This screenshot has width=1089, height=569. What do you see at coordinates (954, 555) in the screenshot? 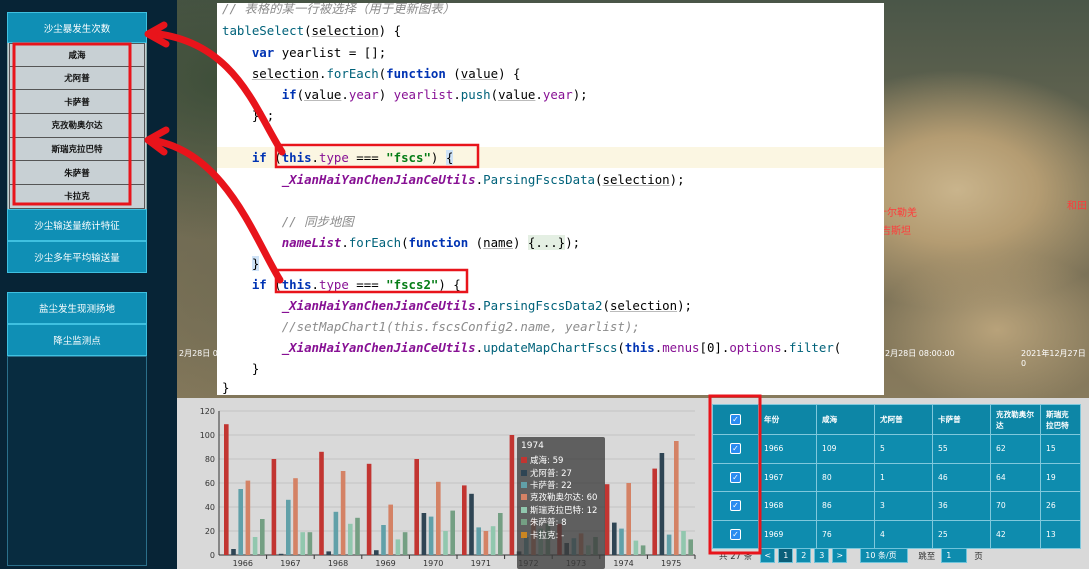
I see `pager-jump-input: 1` at bounding box center [954, 555].